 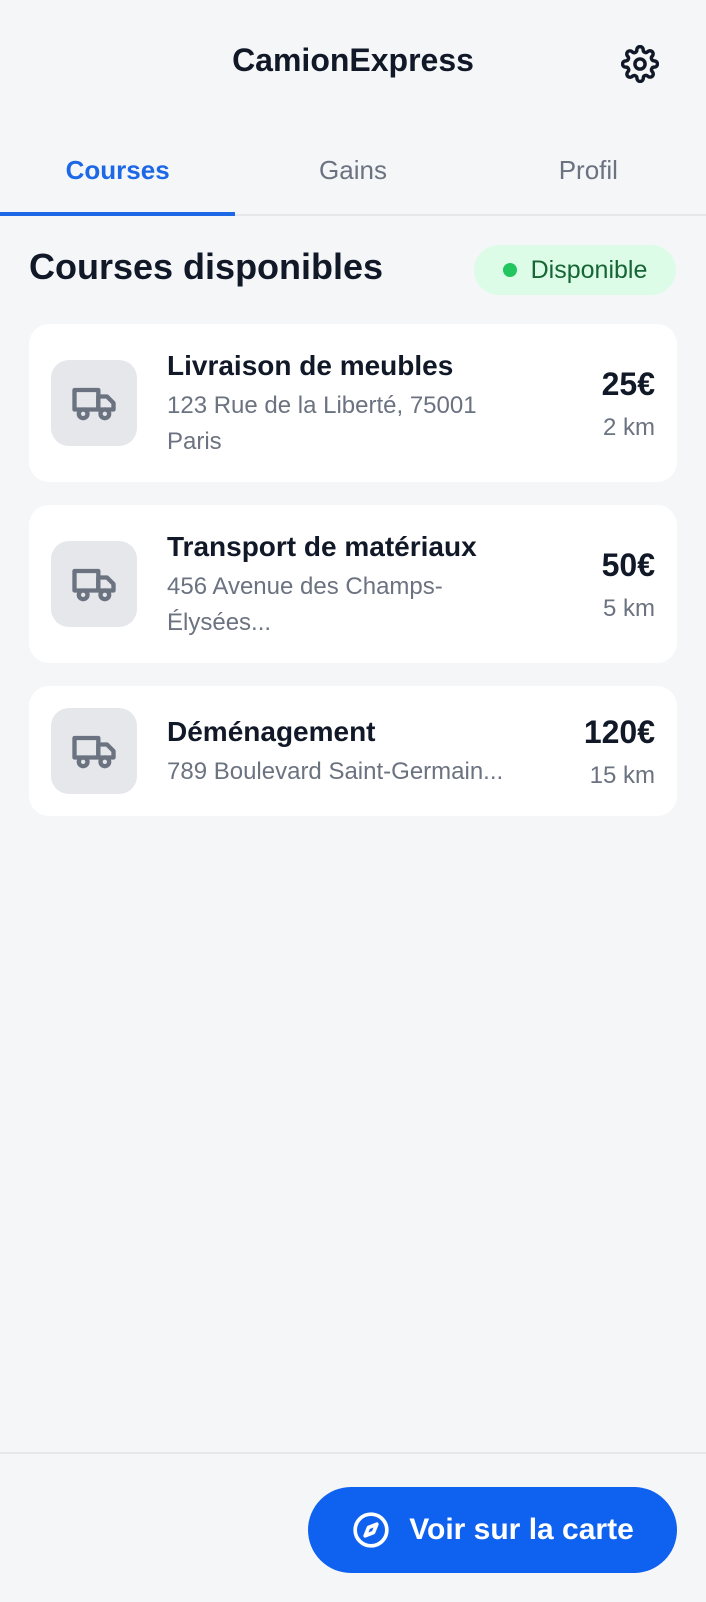 What do you see at coordinates (118, 173) in the screenshot?
I see `tab-courses: Courses` at bounding box center [118, 173].